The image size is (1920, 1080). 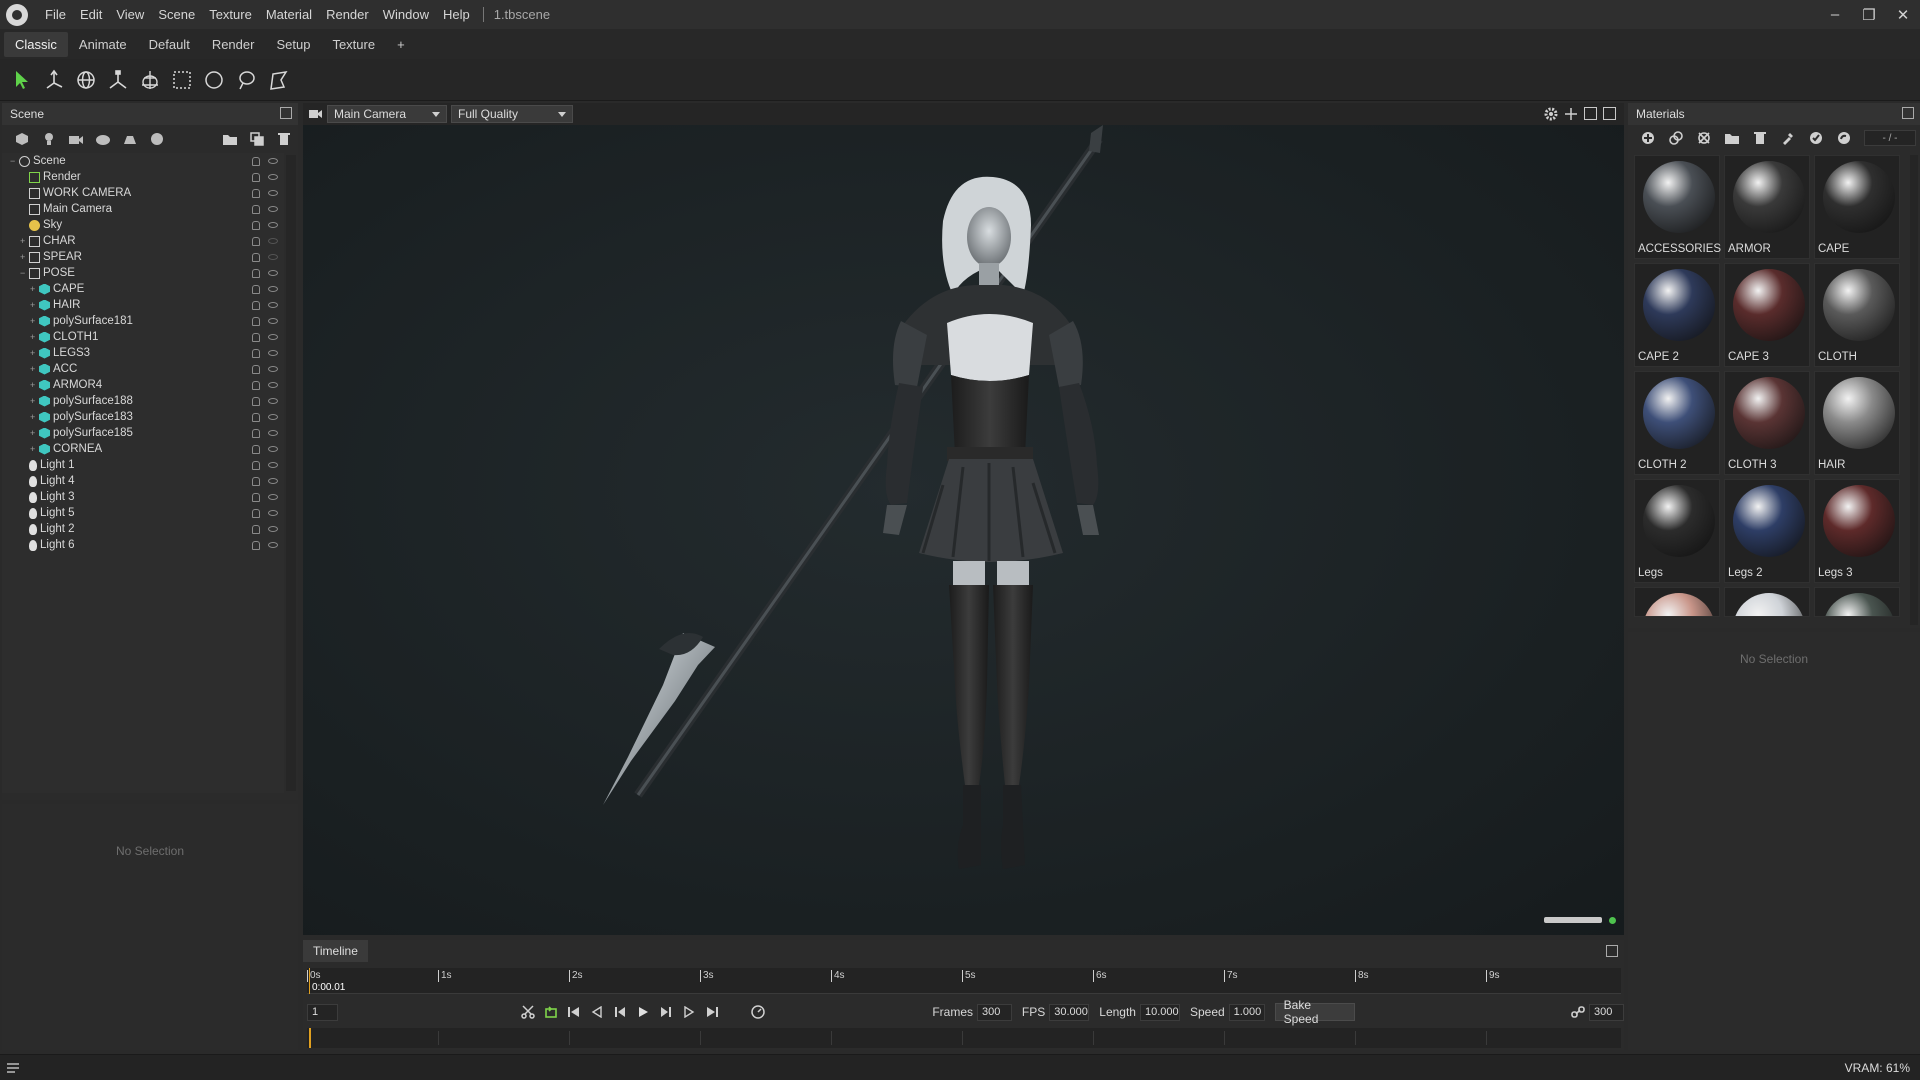 I want to click on tree-row: − POSE, so click(x=143, y=273).